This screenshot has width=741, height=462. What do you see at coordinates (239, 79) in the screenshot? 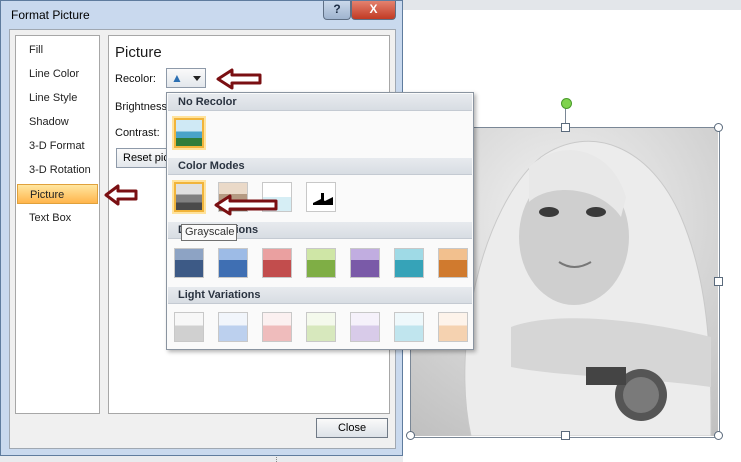
I see `annotation-arrow-recolor` at bounding box center [239, 79].